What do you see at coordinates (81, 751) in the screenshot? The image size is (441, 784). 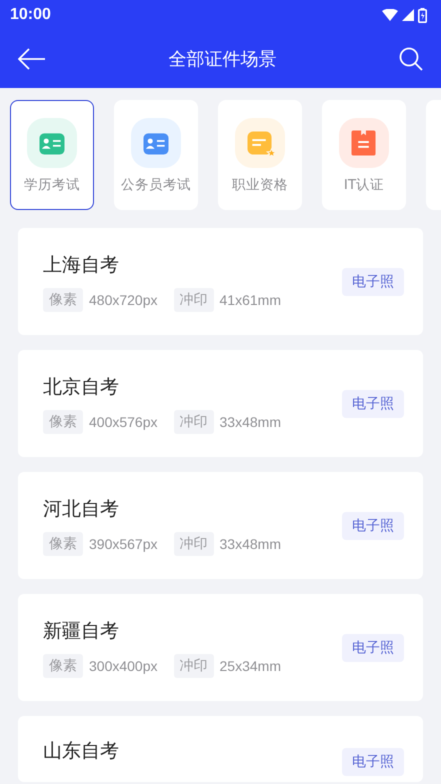 I see `scene-title: 山东自考` at bounding box center [81, 751].